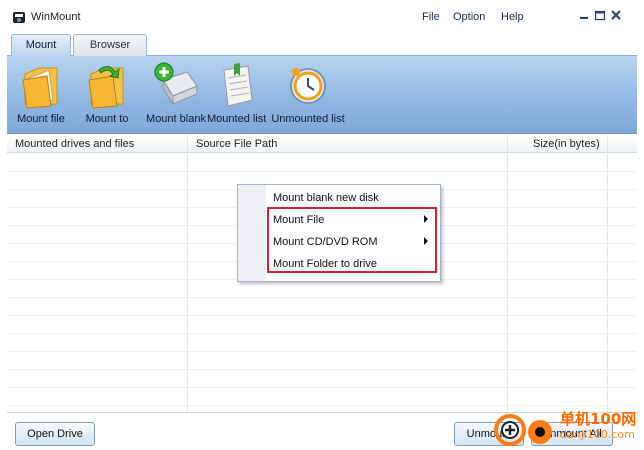 The height and width of the screenshot is (450, 644). Describe the element at coordinates (308, 86) in the screenshot. I see `clock-disk-icon` at that location.